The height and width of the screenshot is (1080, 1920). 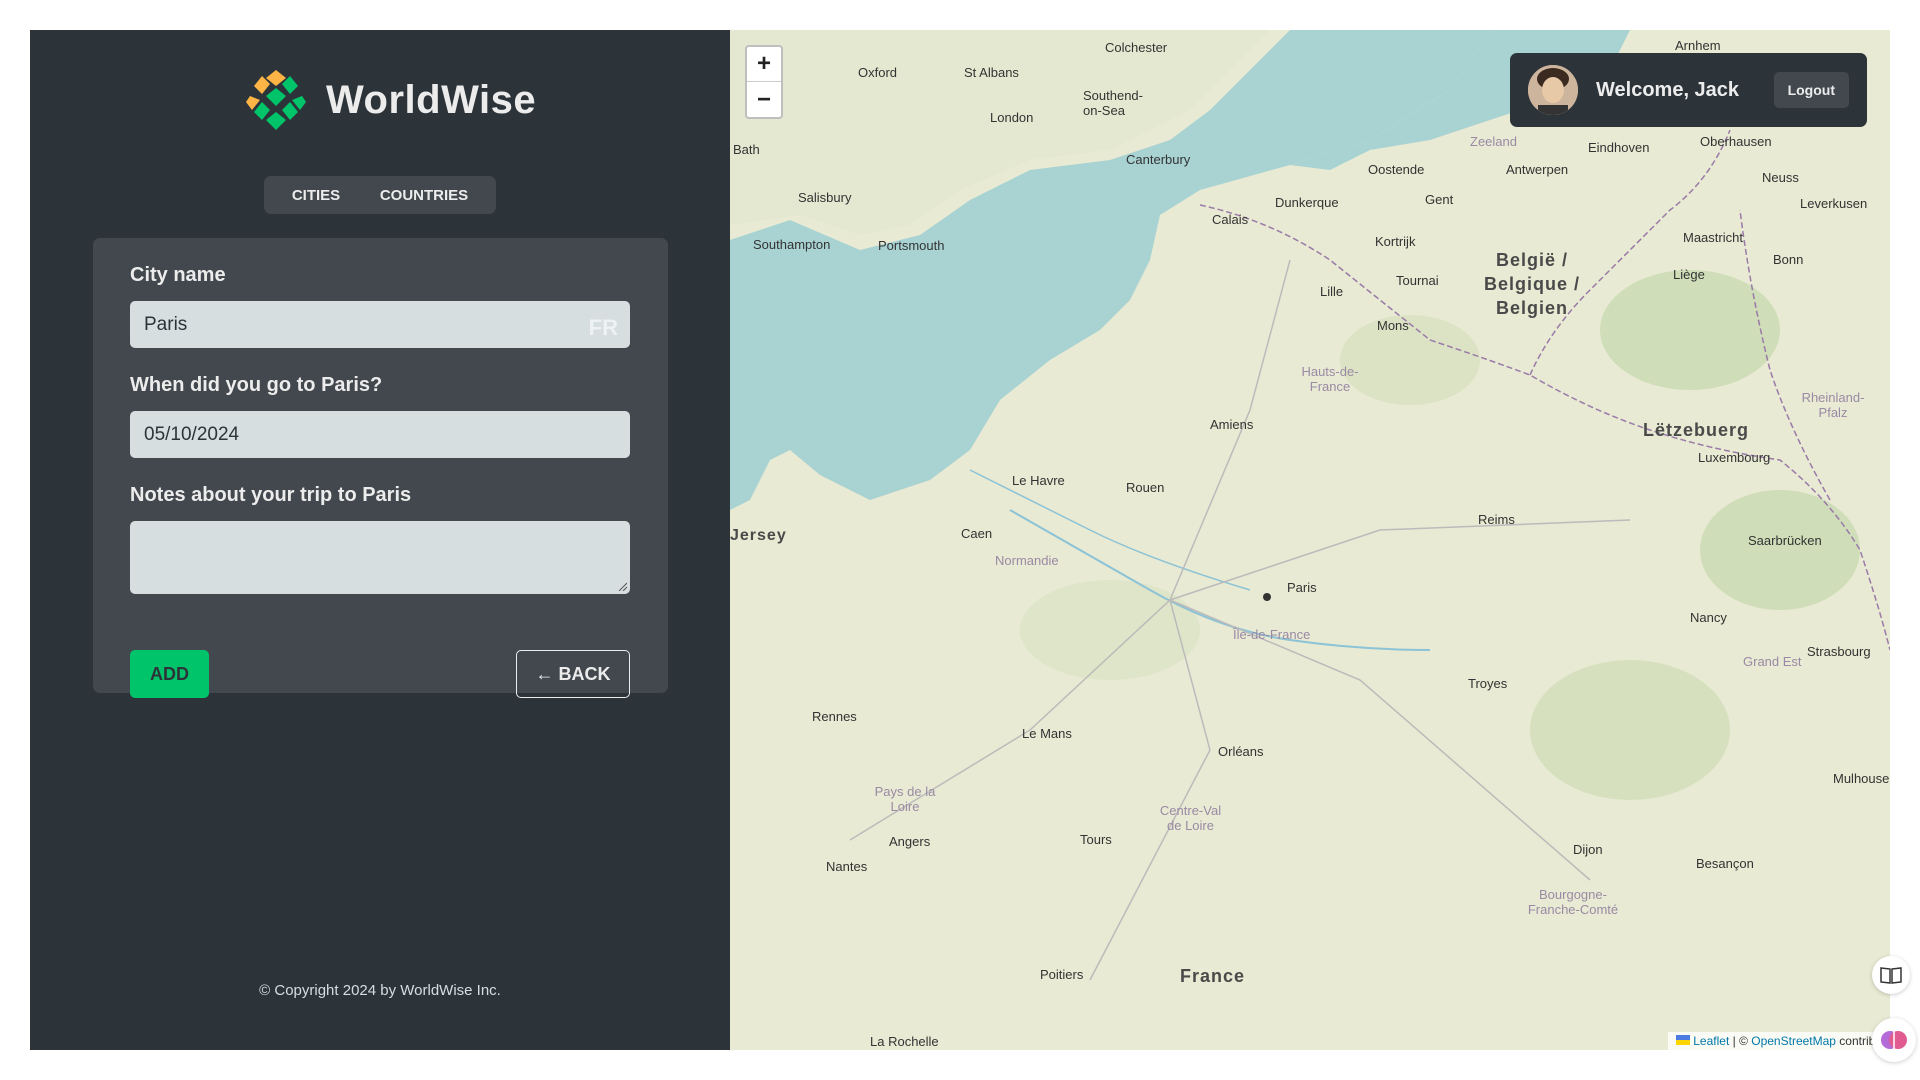 What do you see at coordinates (1689, 274) in the screenshot?
I see `map-label: Liège` at bounding box center [1689, 274].